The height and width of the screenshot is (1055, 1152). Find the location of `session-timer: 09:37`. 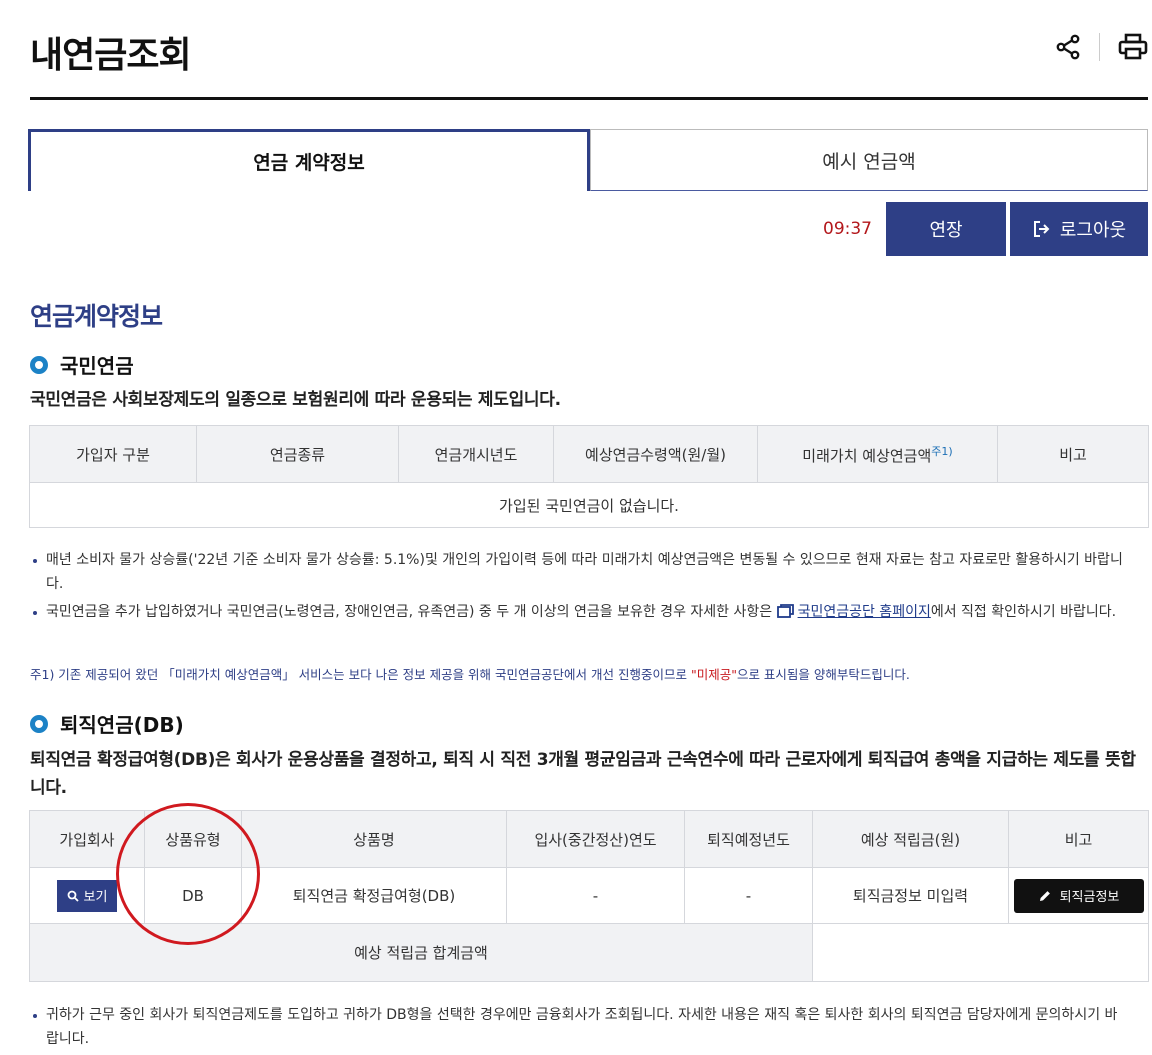

session-timer: 09:37 is located at coordinates (847, 229).